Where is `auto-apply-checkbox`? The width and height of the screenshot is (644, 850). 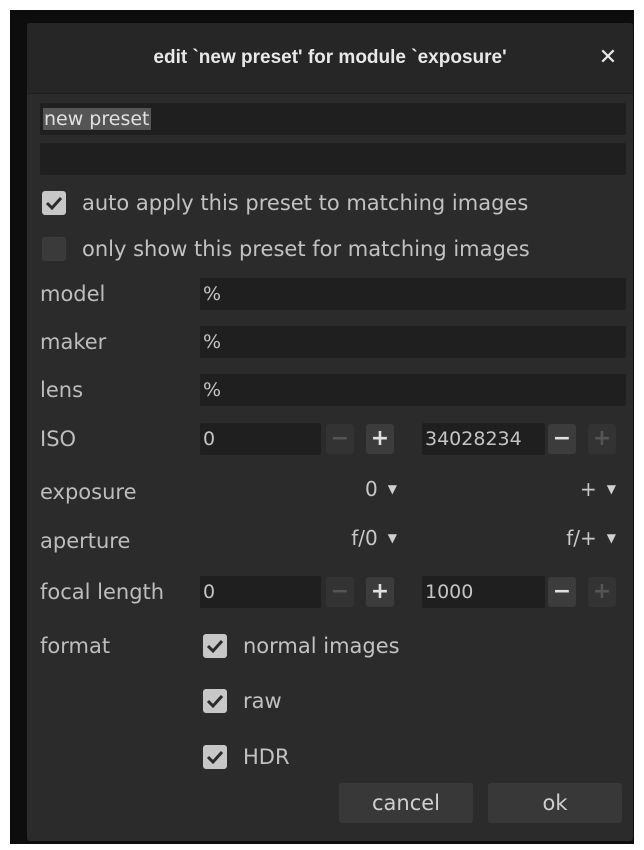
auto-apply-checkbox is located at coordinates (54, 203).